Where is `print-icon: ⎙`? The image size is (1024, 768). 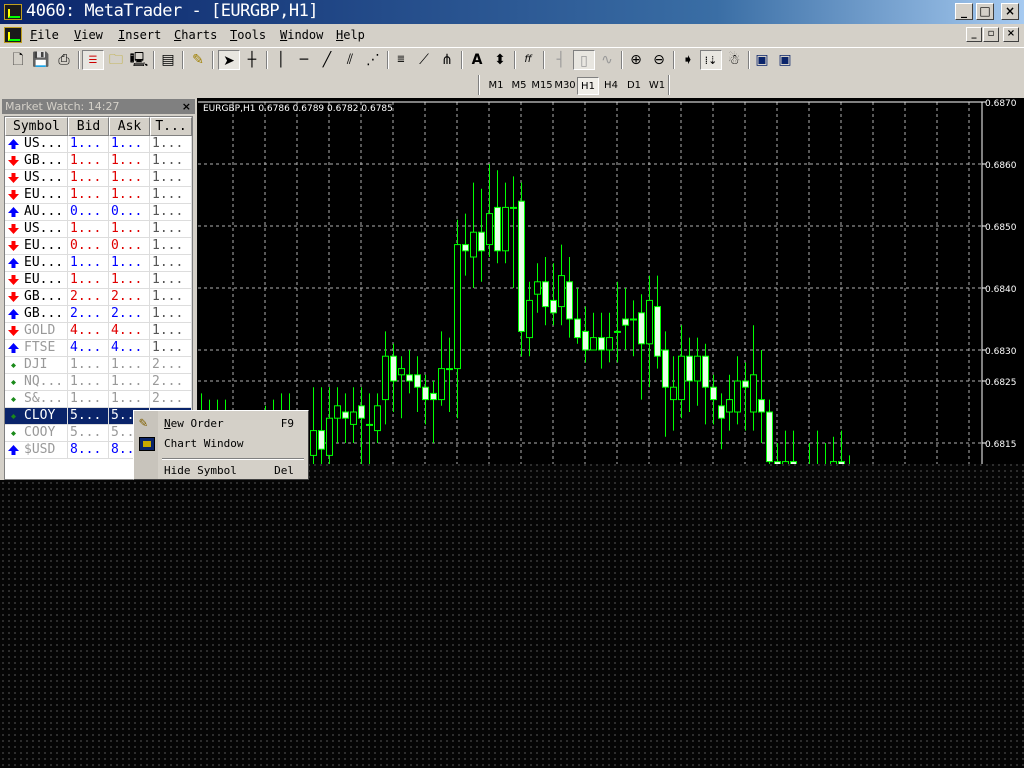 print-icon: ⎙ is located at coordinates (64, 60).